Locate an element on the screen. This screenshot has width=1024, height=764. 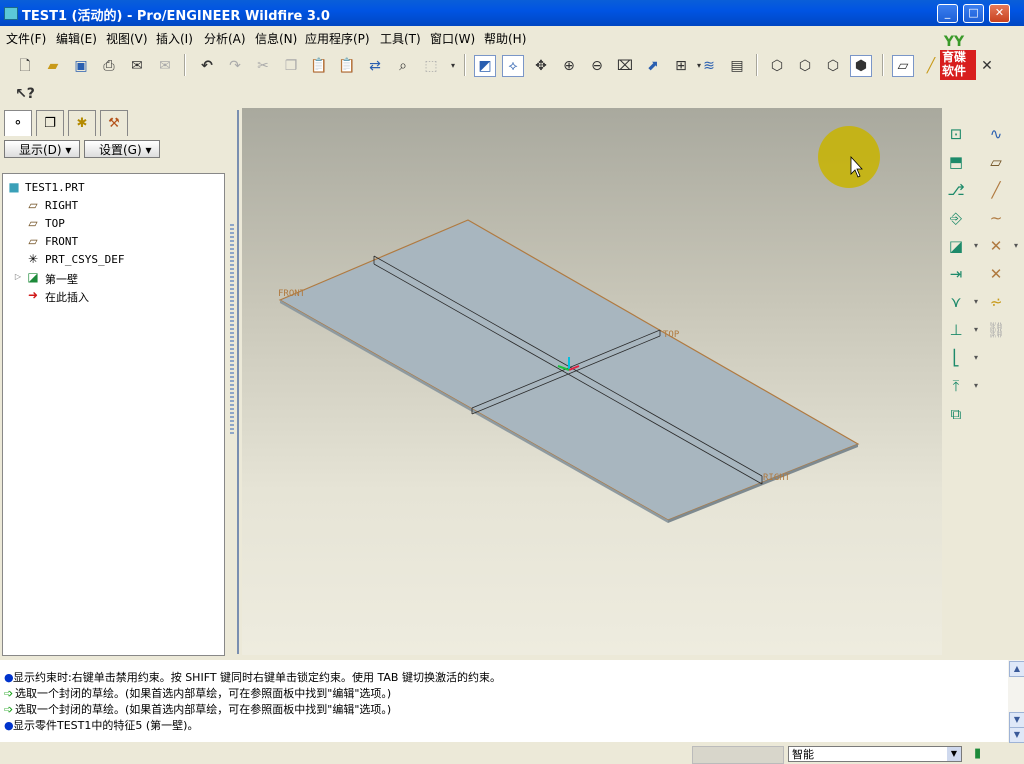
expand-icon: ▷ is located at coordinates (18, 277).